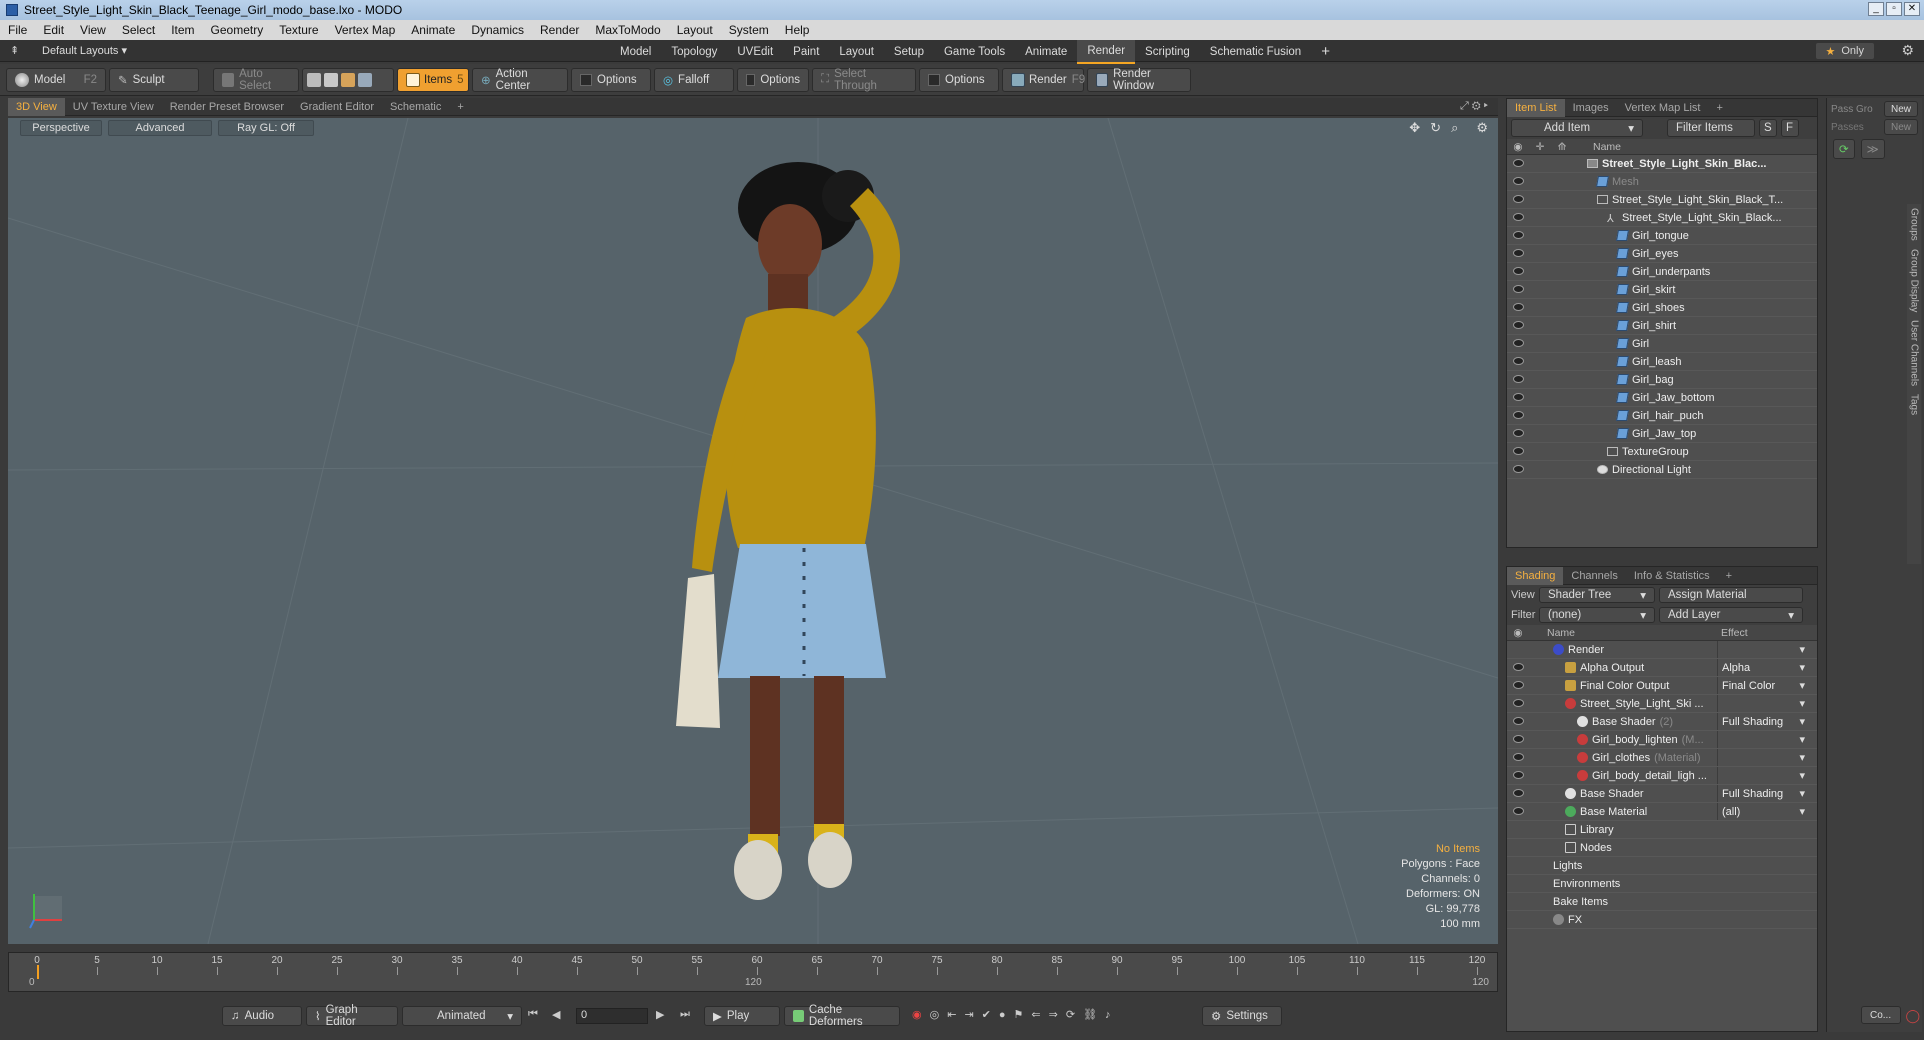  What do you see at coordinates (497, 30) in the screenshot?
I see `menu-dynamics: Dynamics` at bounding box center [497, 30].